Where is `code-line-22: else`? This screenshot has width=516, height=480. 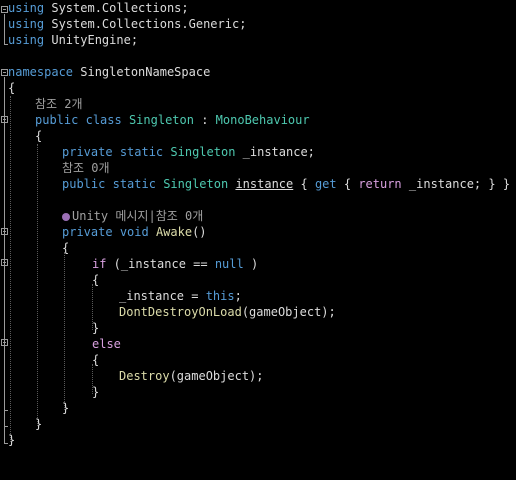 code-line-22: else is located at coordinates (258, 344).